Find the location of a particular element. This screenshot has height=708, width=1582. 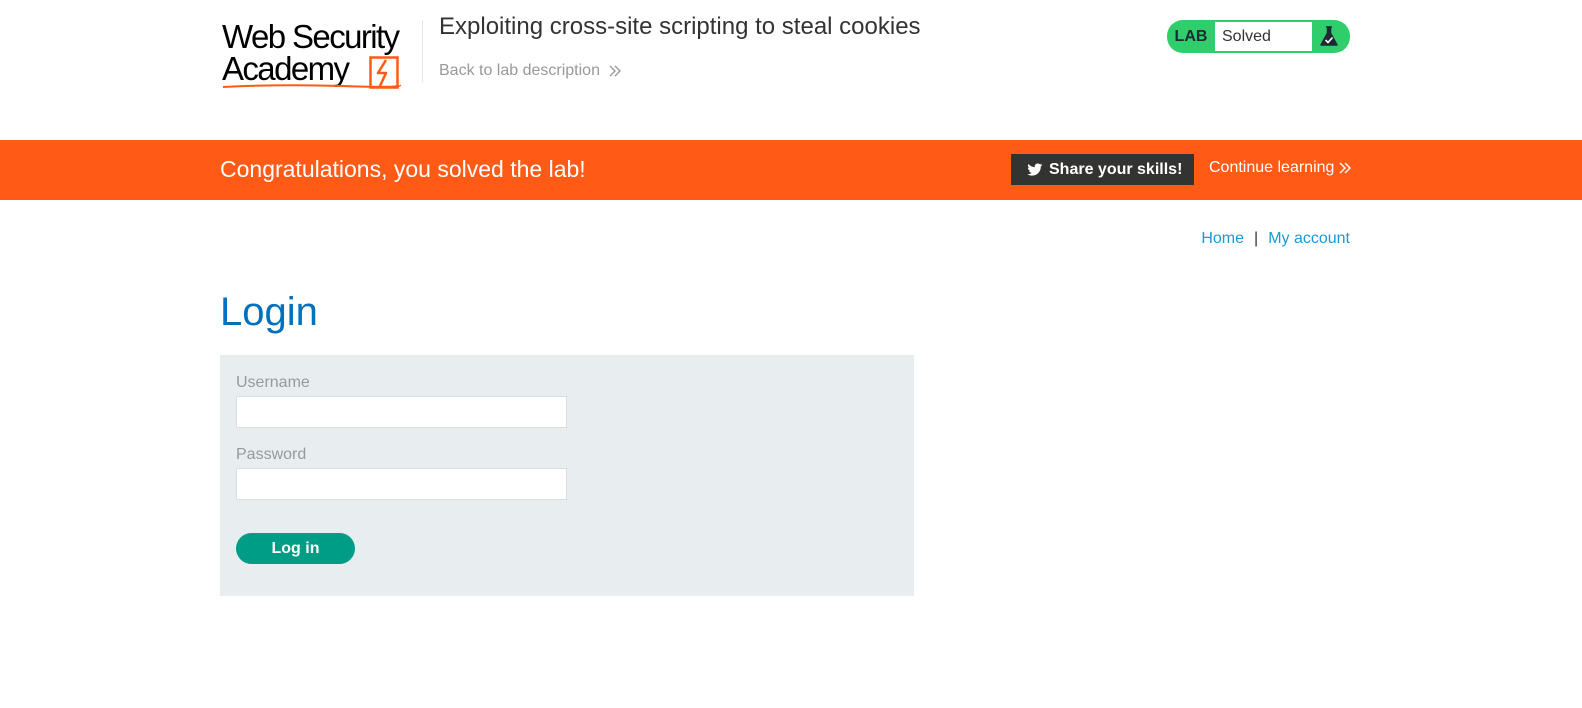

flask-icon is located at coordinates (1329, 36).